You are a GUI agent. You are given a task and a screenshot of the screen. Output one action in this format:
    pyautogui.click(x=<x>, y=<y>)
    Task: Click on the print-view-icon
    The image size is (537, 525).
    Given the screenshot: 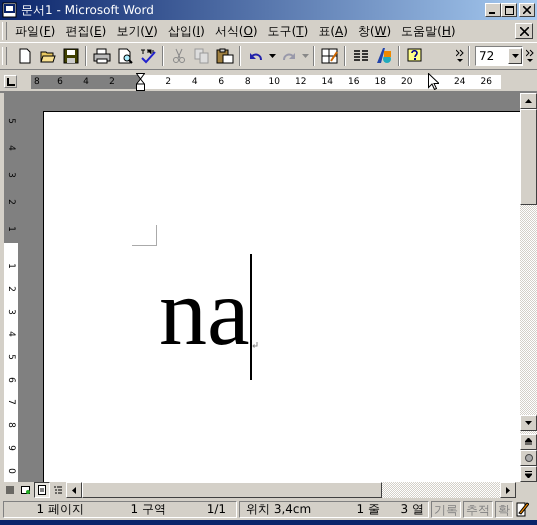 What is the action you would take?
    pyautogui.click(x=42, y=490)
    